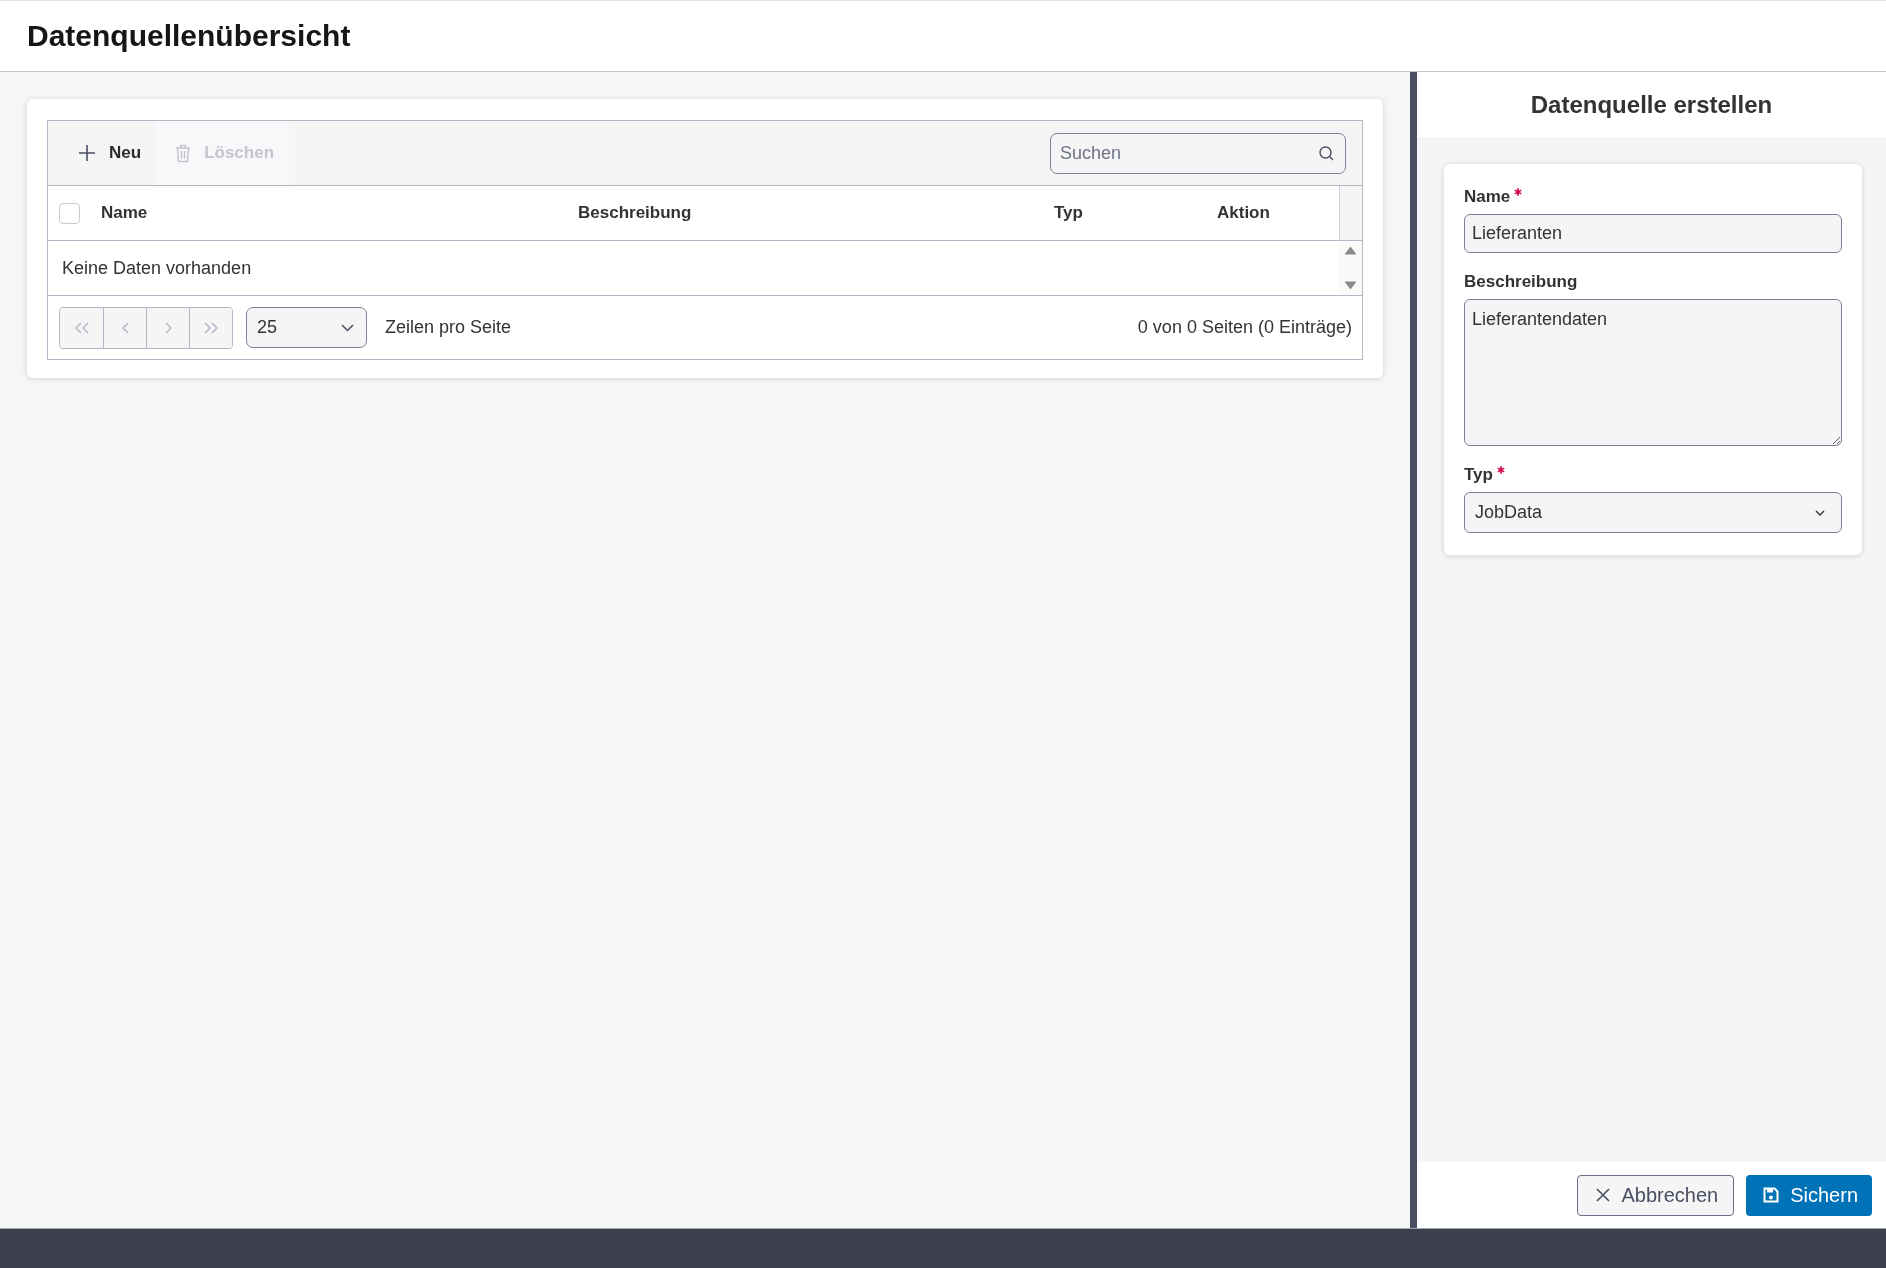 Image resolution: width=1886 pixels, height=1268 pixels. Describe the element at coordinates (1413, 650) in the screenshot. I see `splitter-handle` at that location.